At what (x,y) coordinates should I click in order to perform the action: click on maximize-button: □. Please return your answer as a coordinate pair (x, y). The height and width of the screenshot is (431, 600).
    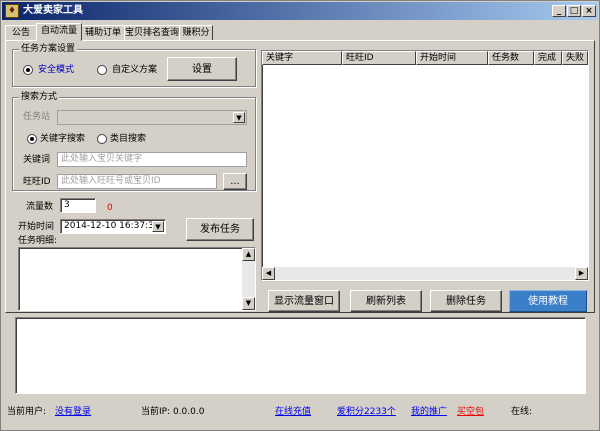
    Looking at the image, I should click on (574, 11).